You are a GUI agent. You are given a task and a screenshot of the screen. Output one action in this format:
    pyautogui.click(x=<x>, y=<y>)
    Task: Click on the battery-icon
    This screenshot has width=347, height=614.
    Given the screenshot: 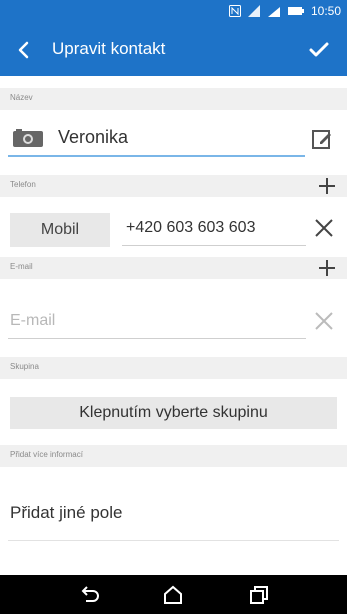 What is the action you would take?
    pyautogui.click(x=295, y=11)
    